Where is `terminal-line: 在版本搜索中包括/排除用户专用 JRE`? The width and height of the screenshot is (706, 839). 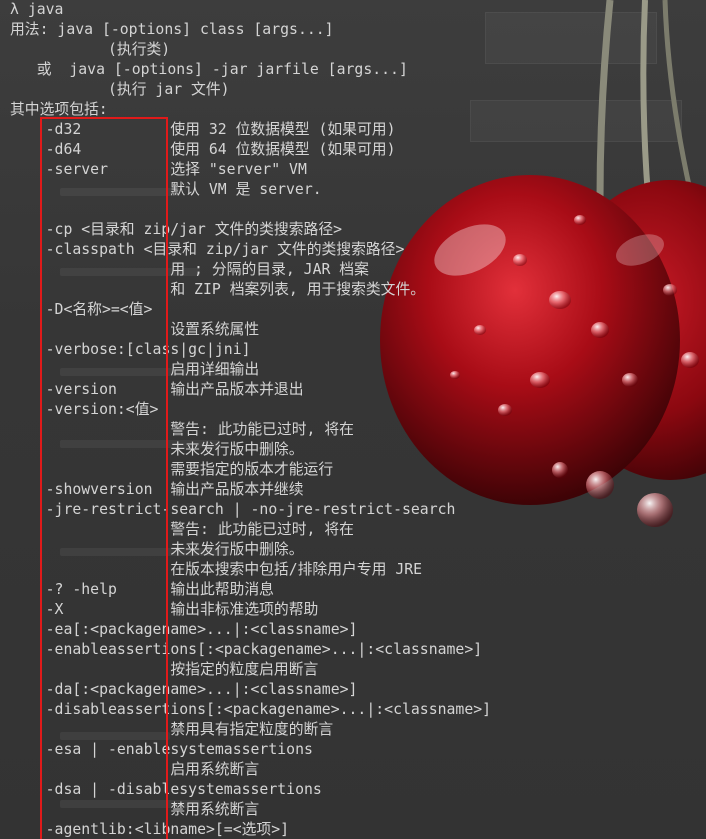
terminal-line: 在版本搜索中包括/排除用户专用 JRE is located at coordinates (216, 569).